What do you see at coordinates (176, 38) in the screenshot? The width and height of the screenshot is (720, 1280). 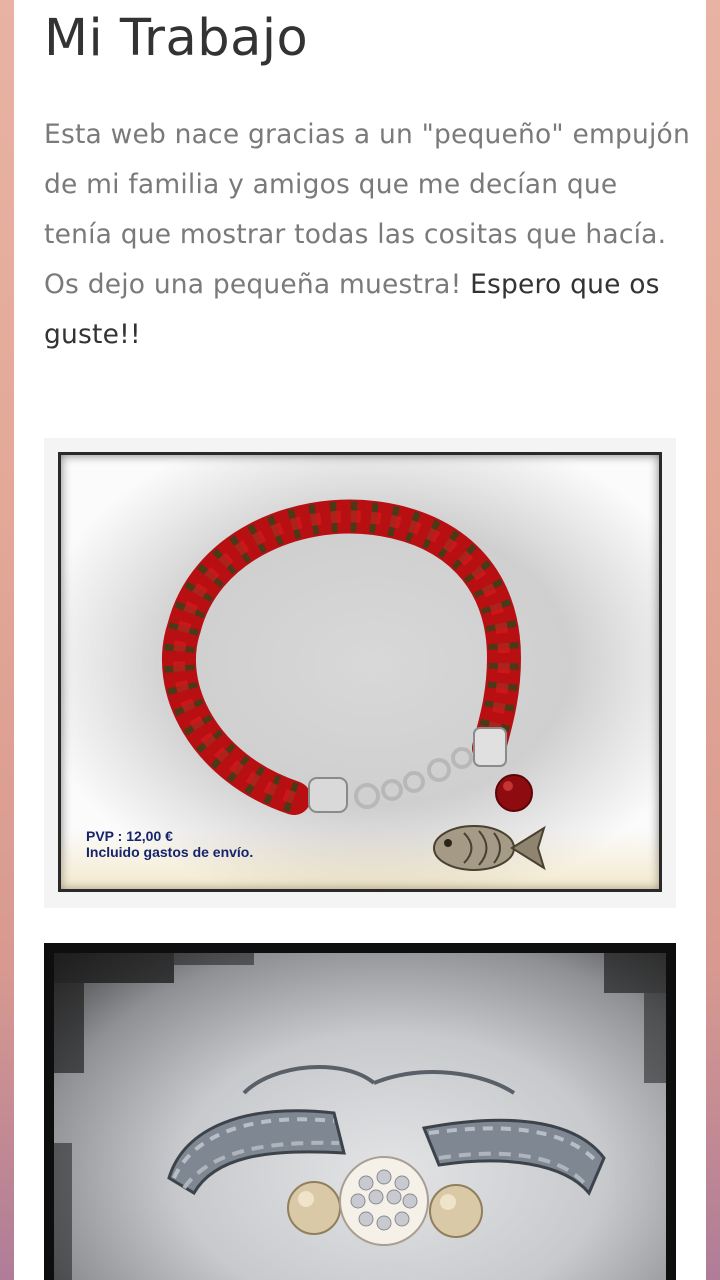 I see `page-title: Mi Trabajo` at bounding box center [176, 38].